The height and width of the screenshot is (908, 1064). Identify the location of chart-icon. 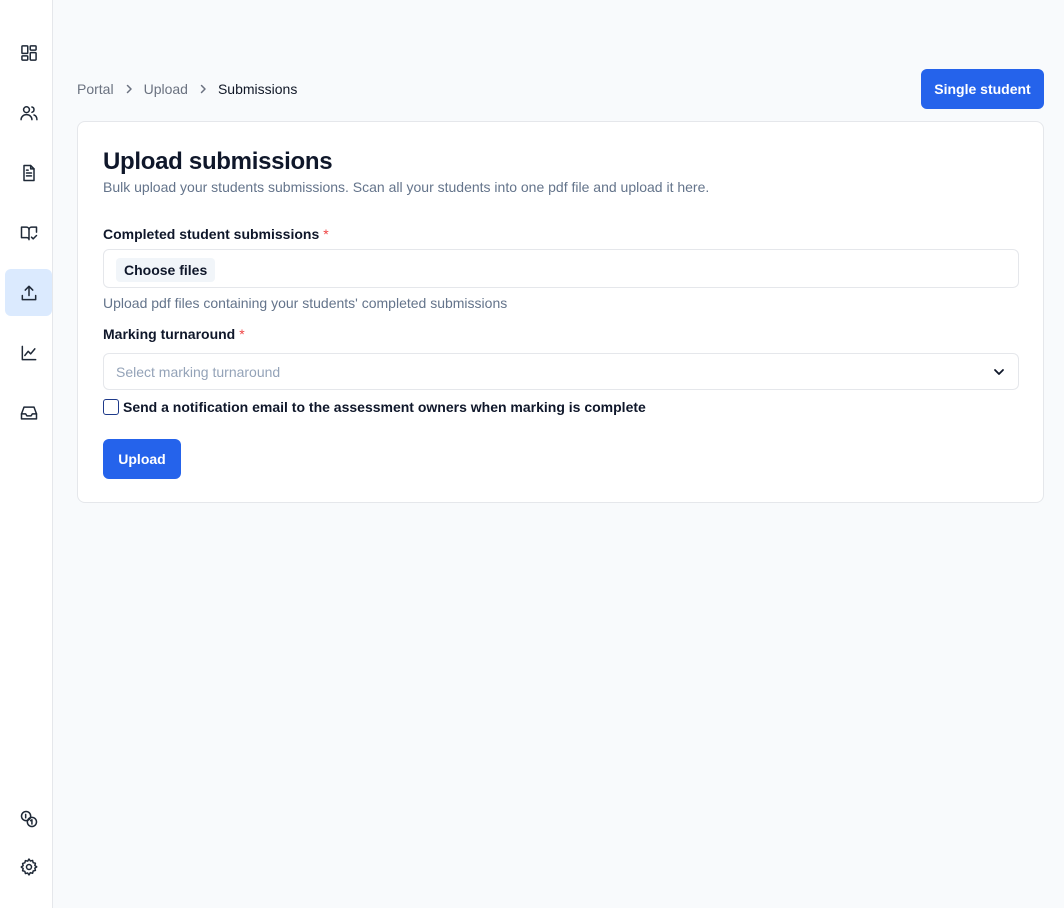
(28, 352).